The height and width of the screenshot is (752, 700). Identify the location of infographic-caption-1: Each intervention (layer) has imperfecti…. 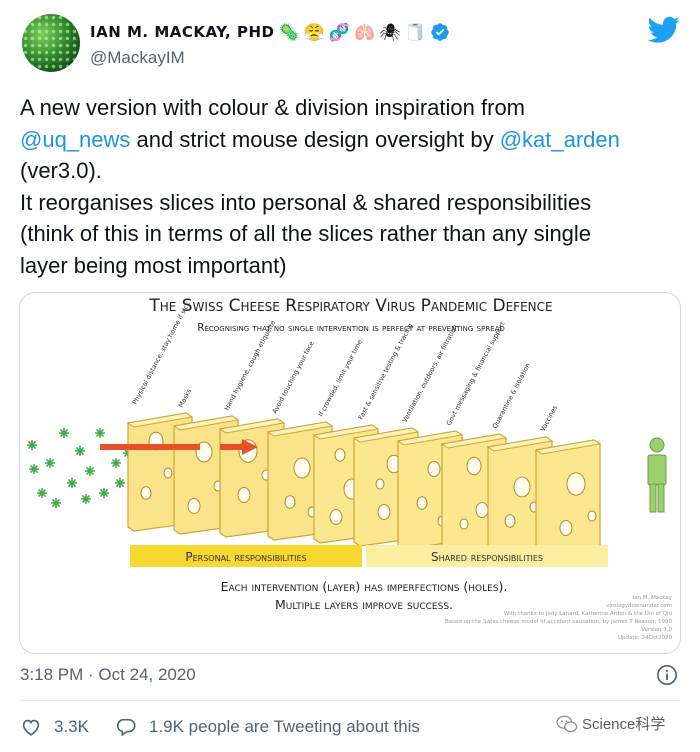
(364, 586).